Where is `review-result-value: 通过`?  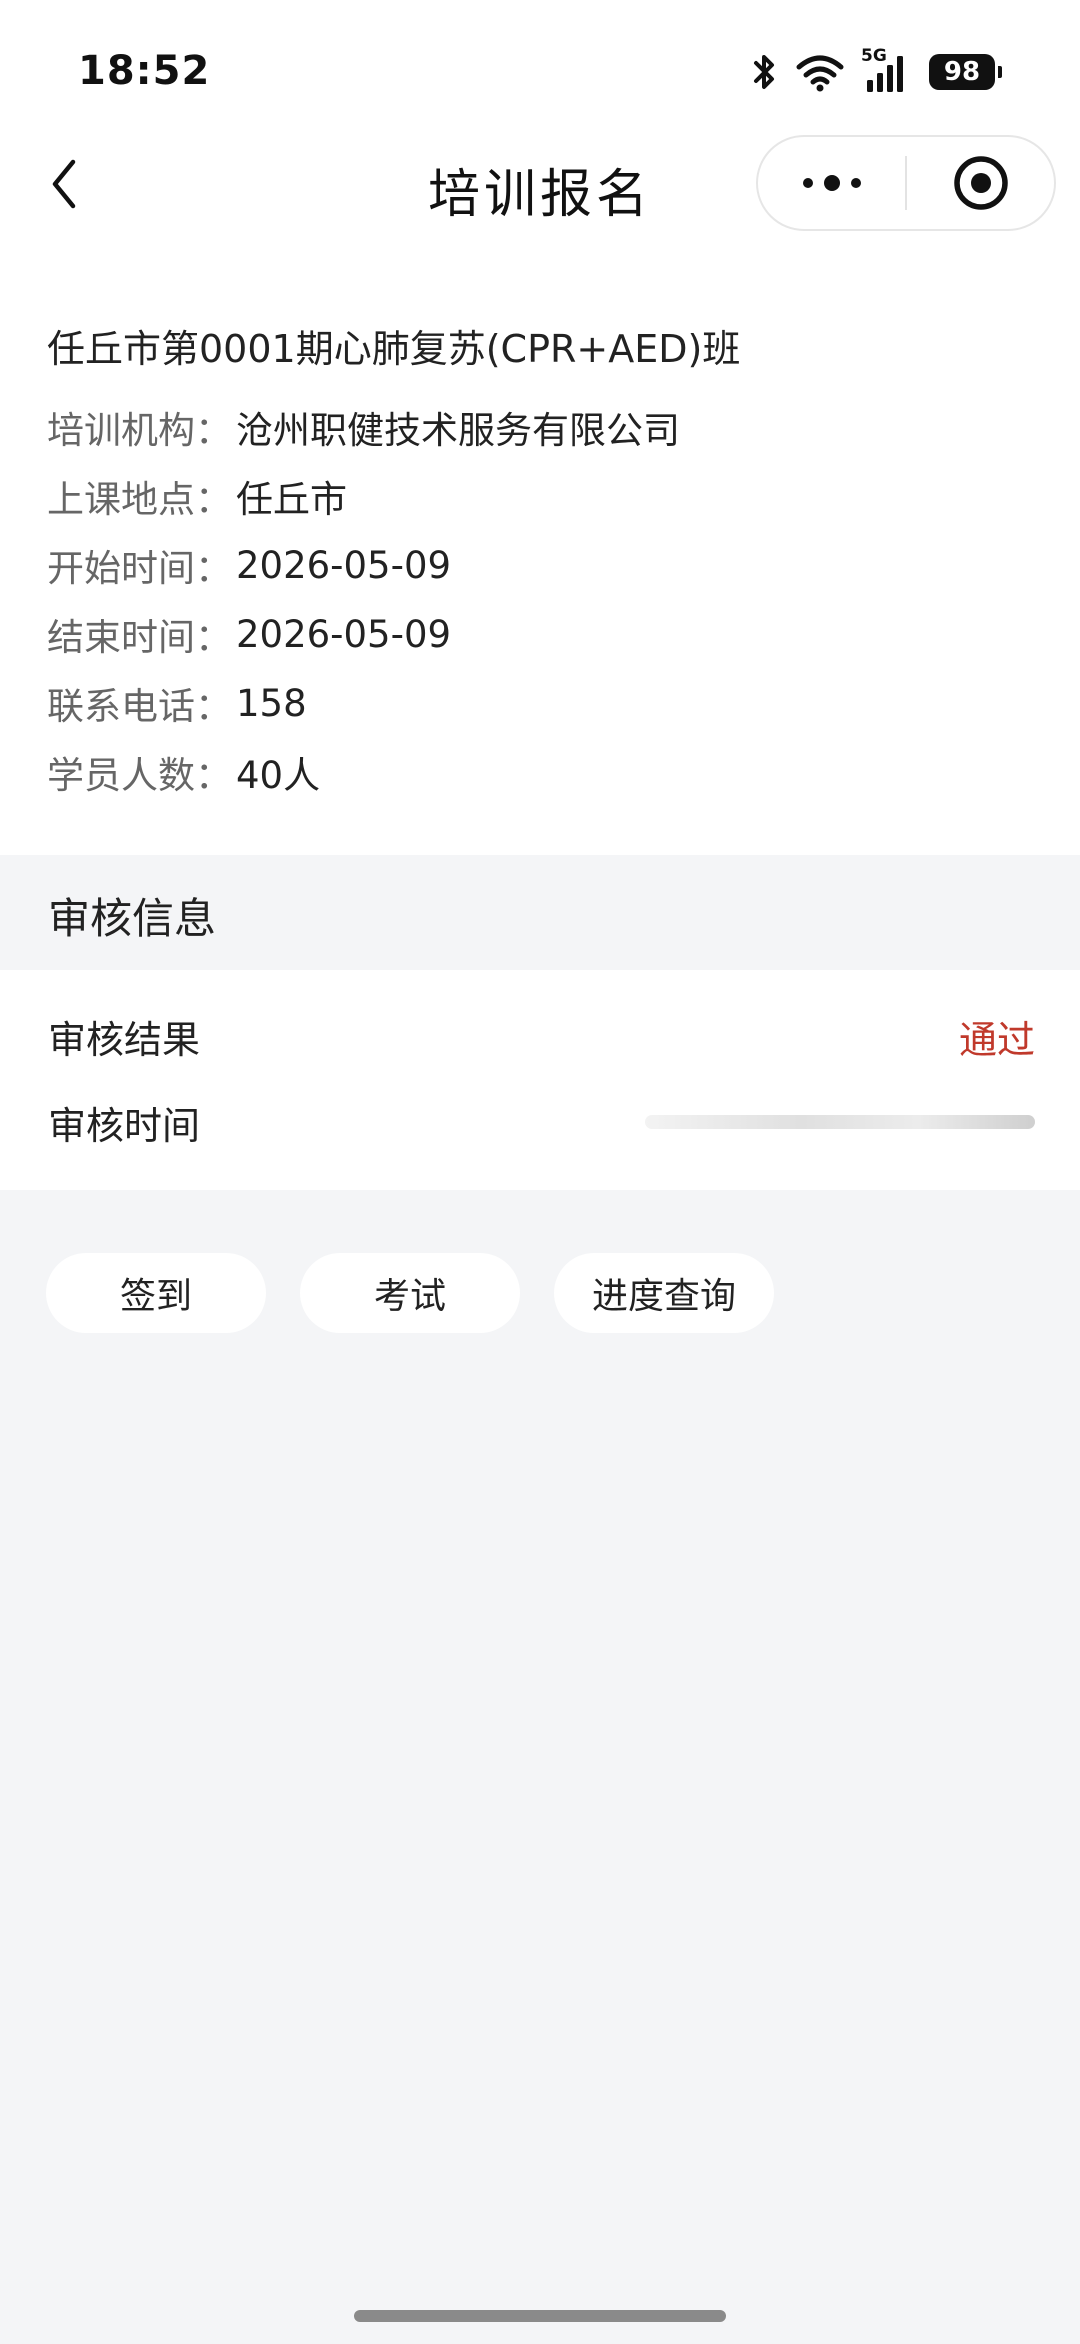 review-result-value: 通过 is located at coordinates (996, 1039).